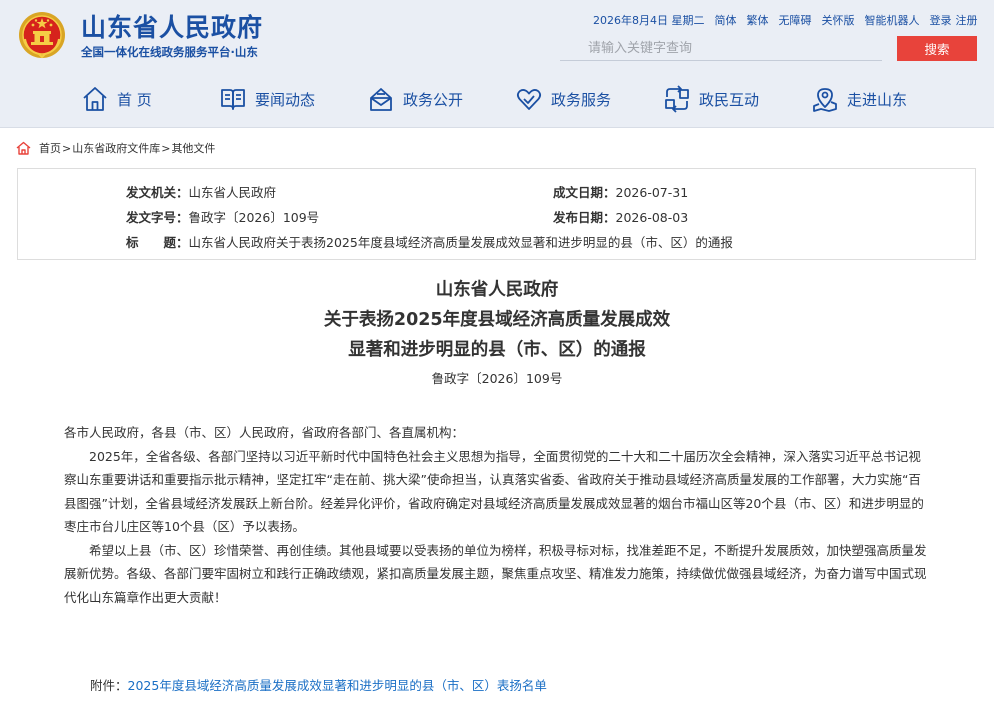  I want to click on doc-number-value: 鲁政字〔2026〕109号, so click(254, 217).